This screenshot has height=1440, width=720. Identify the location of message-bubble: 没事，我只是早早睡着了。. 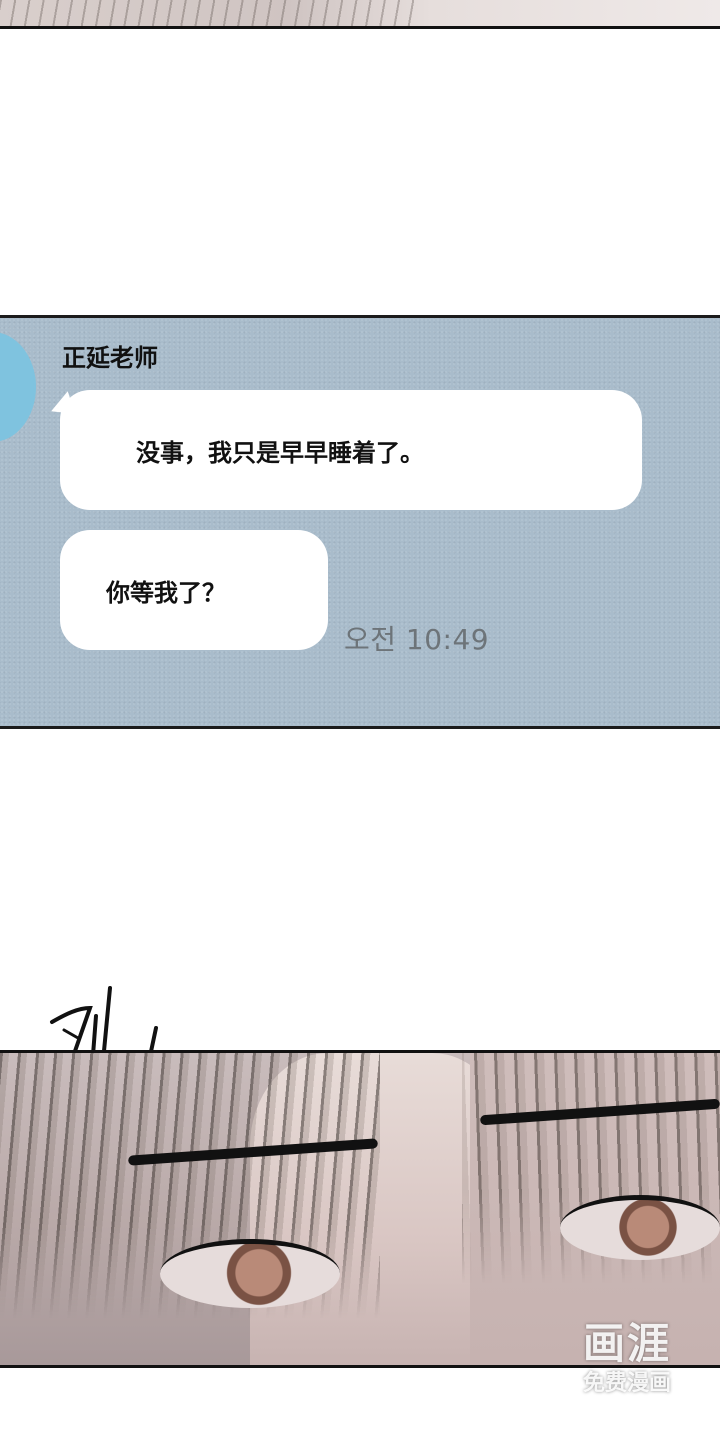
(351, 450).